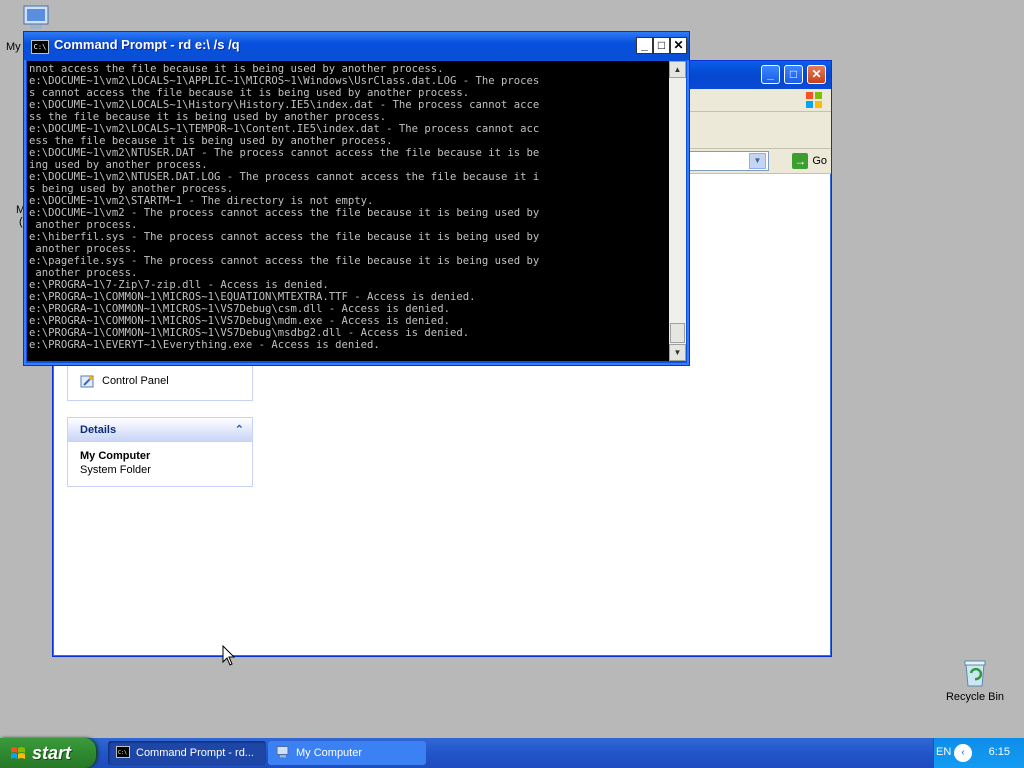 This screenshot has width=1024, height=768. I want to click on chevron-up-icon: ⌃, so click(239, 430).